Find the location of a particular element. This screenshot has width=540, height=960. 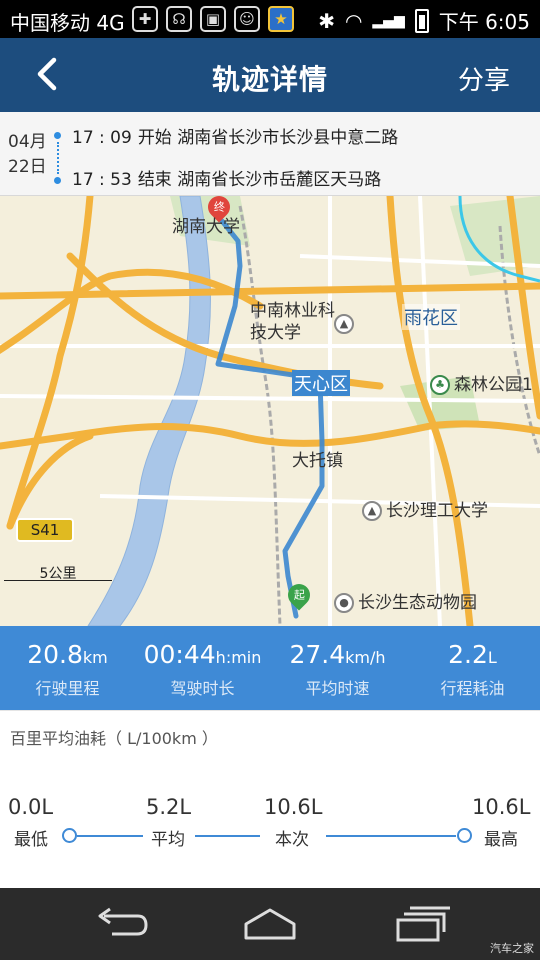

stat-distance-value: 20.8 is located at coordinates (55, 654).